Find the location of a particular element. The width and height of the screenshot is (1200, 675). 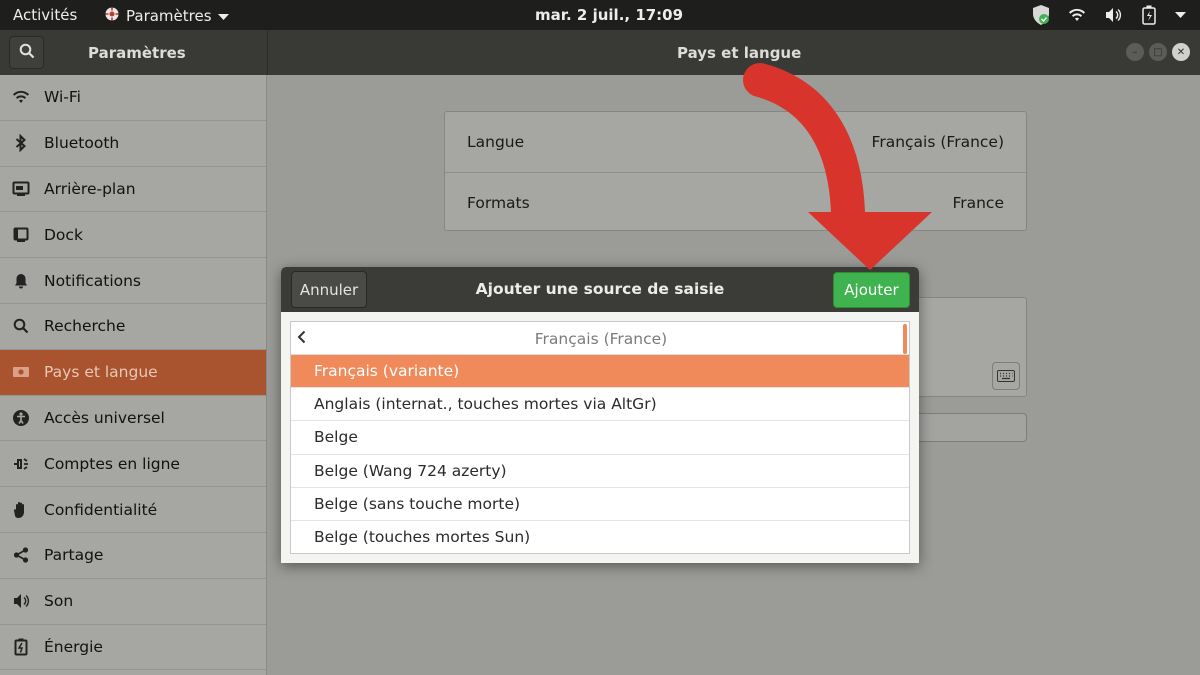

online-accounts-icon is located at coordinates (22, 464).